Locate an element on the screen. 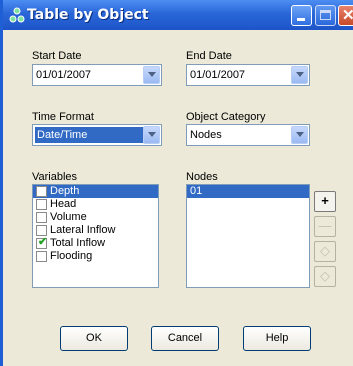 The width and height of the screenshot is (353, 366). start-date-dropdown-button is located at coordinates (151, 75).